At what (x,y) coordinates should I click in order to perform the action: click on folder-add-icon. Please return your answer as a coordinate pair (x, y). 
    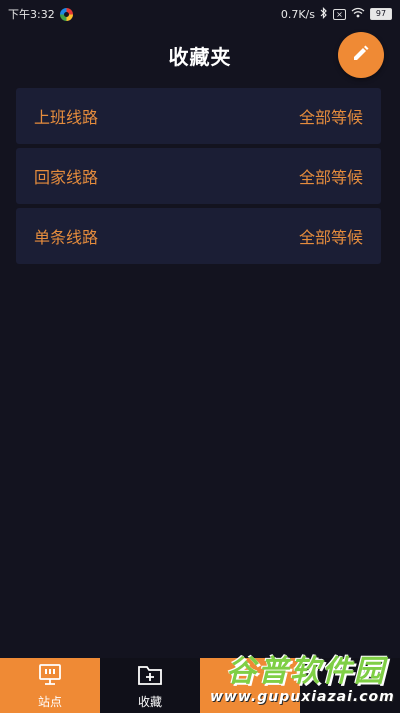
    Looking at the image, I should click on (150, 678).